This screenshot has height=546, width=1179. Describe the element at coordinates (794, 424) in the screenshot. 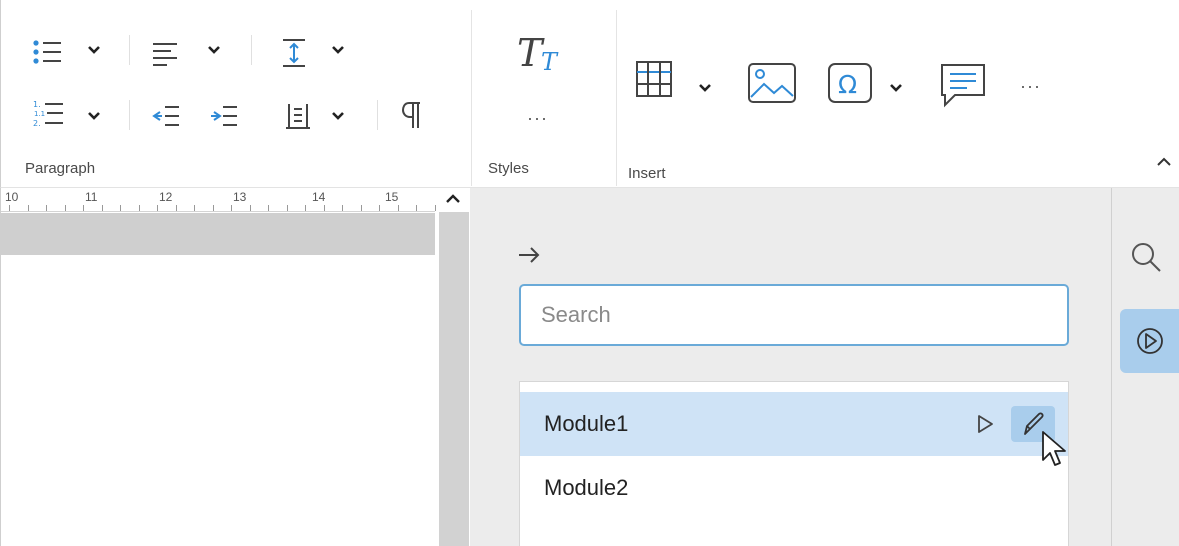

I see `list-item-module1: Module1` at that location.